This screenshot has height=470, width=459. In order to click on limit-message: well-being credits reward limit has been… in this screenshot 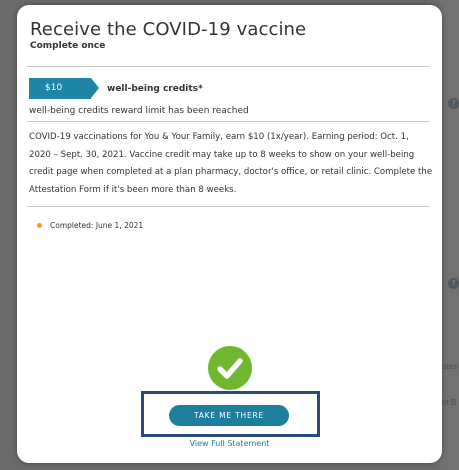, I will do `click(139, 111)`.